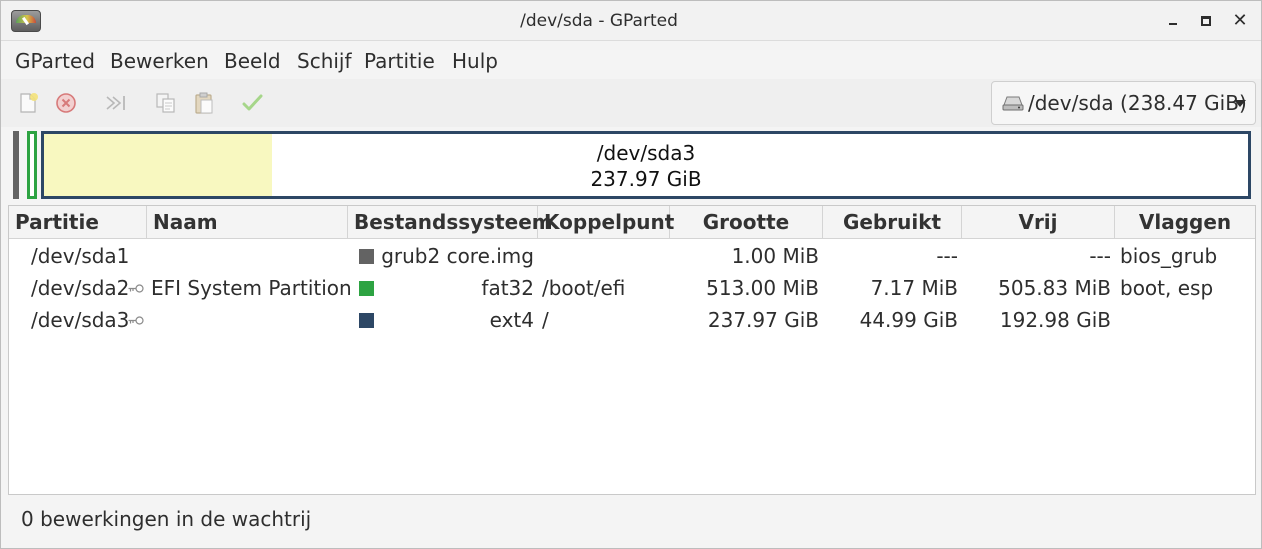 This screenshot has width=1262, height=549. I want to click on copy-icon, so click(165, 103).